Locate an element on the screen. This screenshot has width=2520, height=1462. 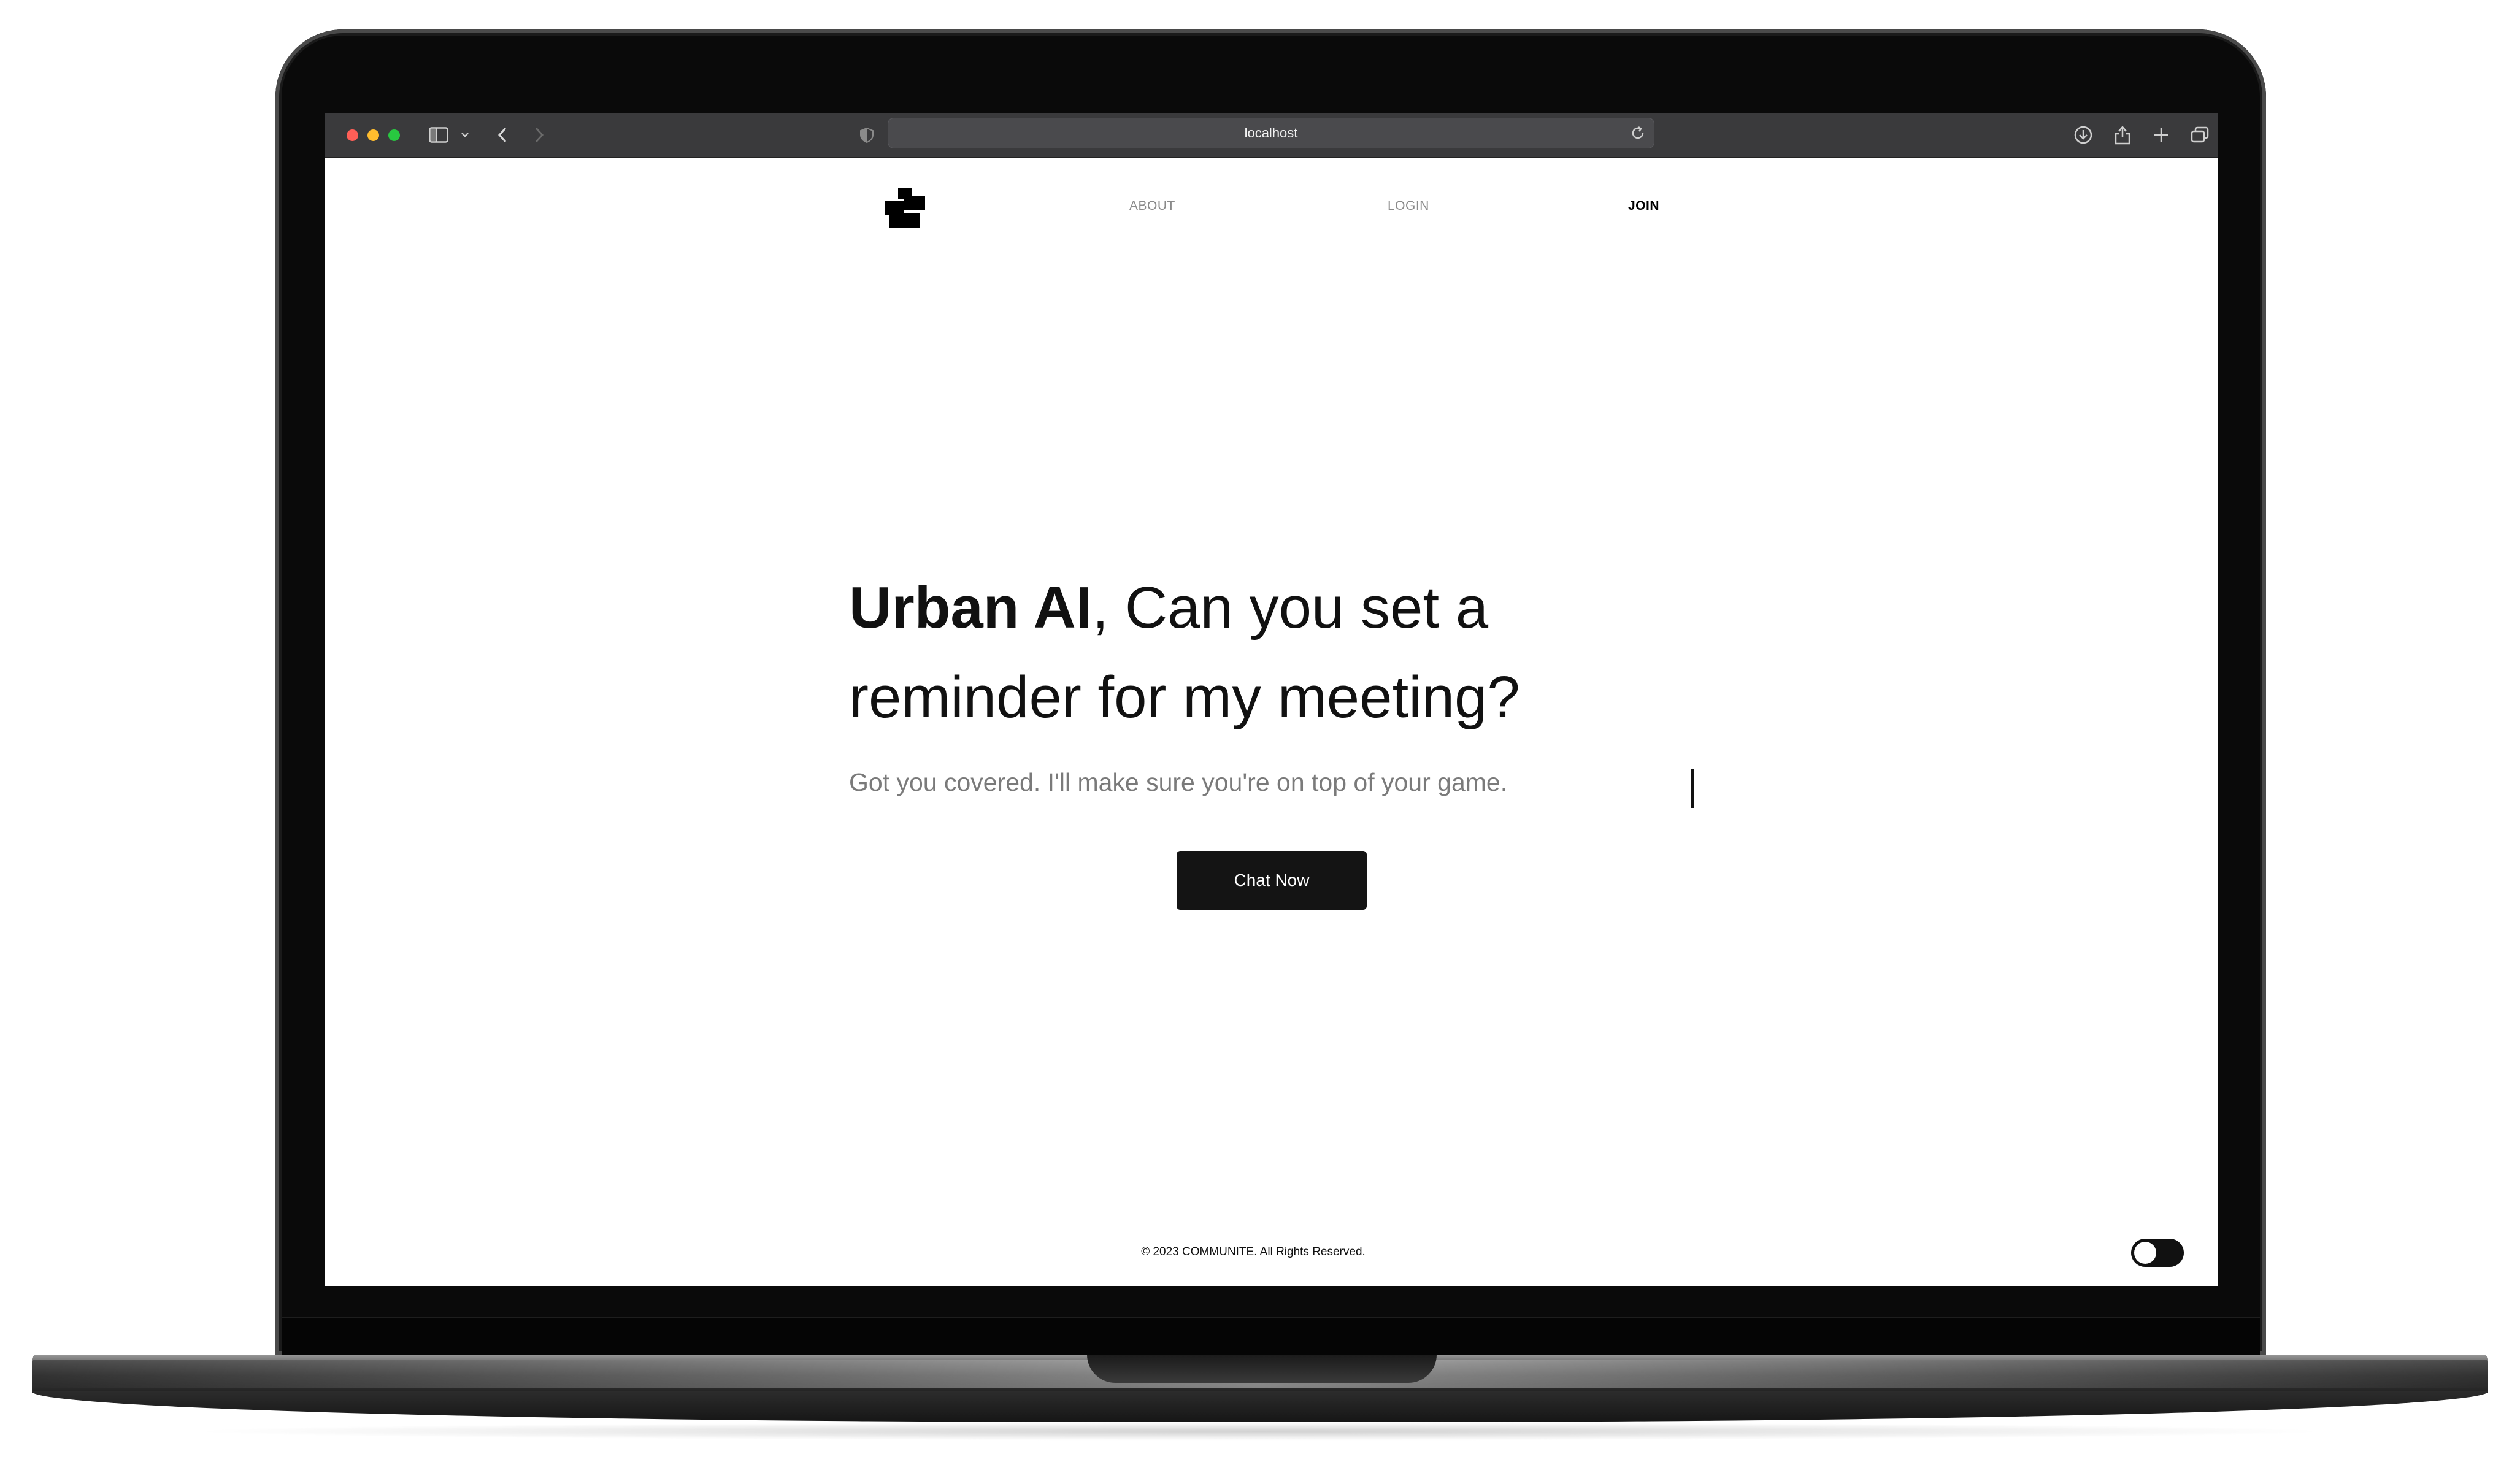
minimize-window-button is located at coordinates (373, 135).